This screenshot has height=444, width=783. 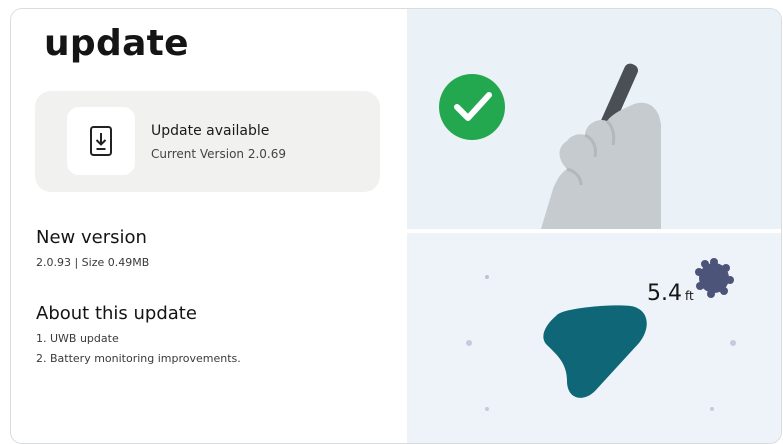 I want to click on direction-arrow-illustration, so click(x=601, y=334).